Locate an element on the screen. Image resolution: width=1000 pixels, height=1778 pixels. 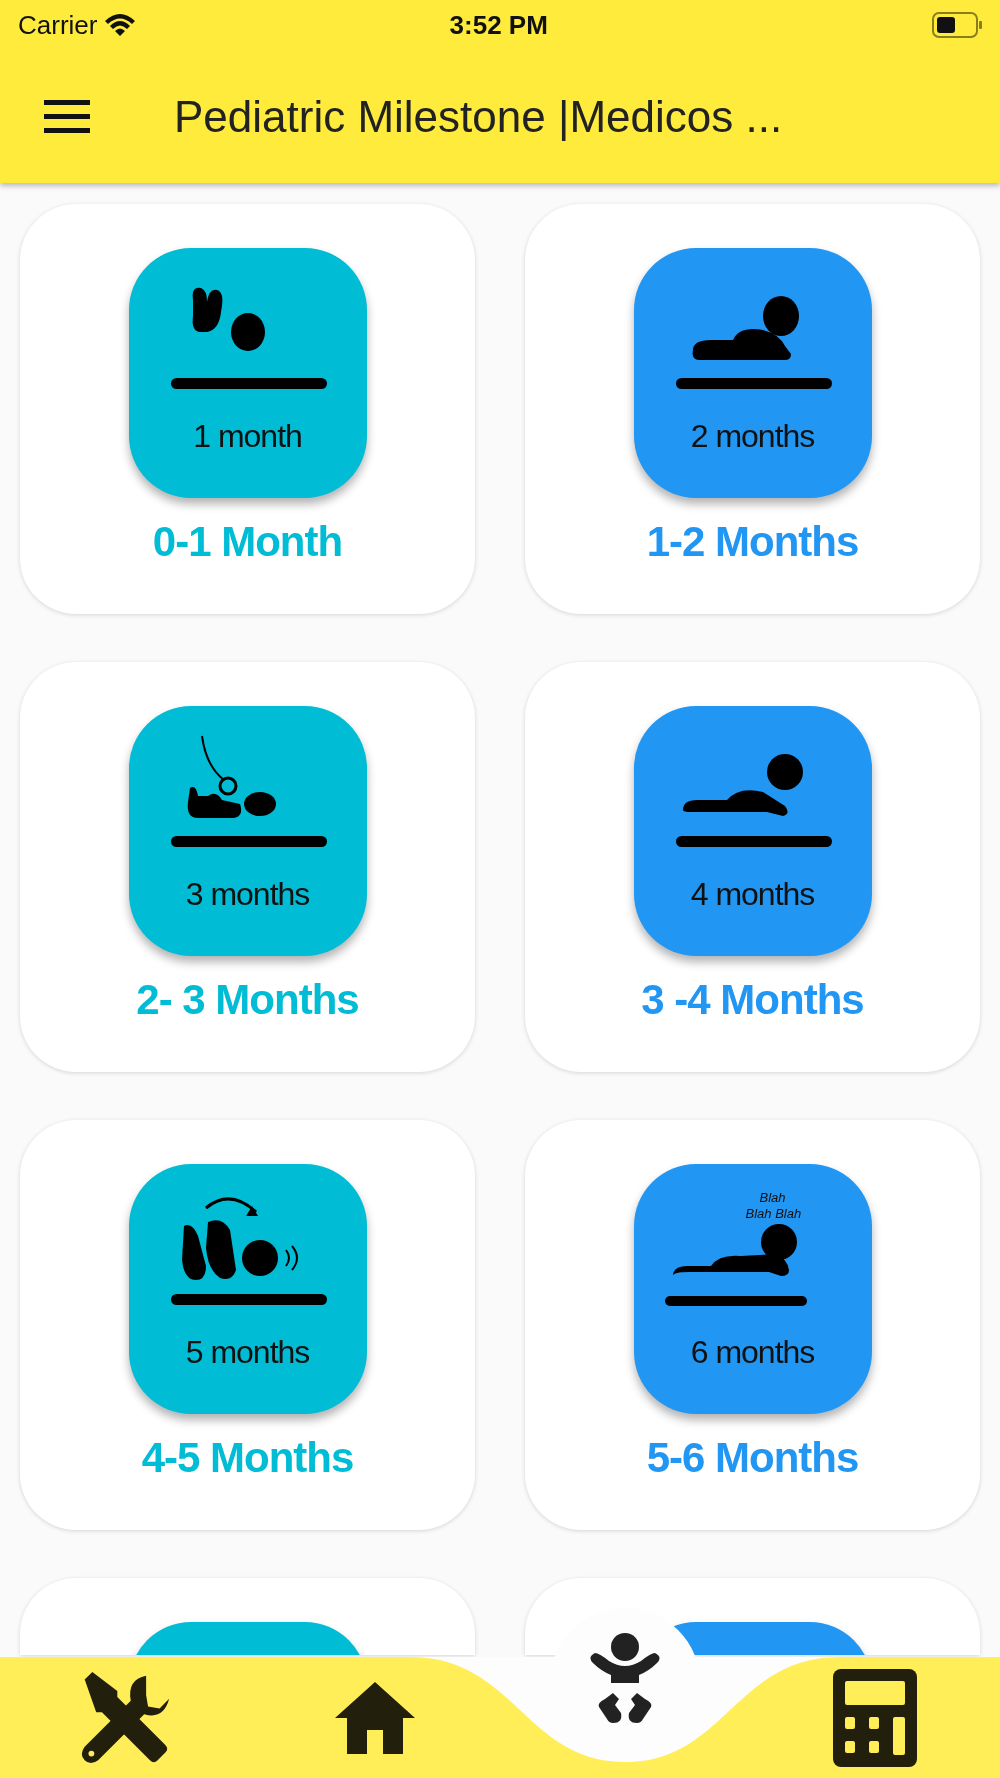
tile-caption: 5 months is located at coordinates (247, 1352).